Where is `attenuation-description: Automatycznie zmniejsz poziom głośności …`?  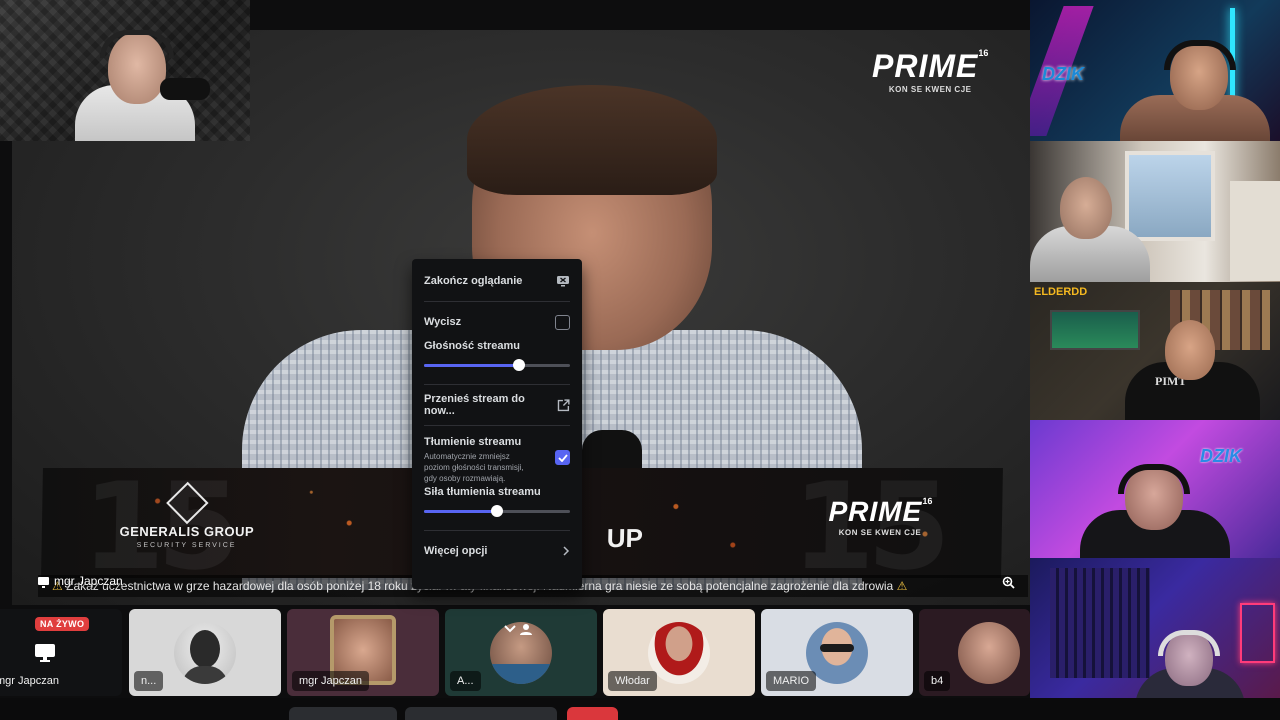
attenuation-description: Automatycznie zmniejsz poziom głośności … is located at coordinates (474, 467).